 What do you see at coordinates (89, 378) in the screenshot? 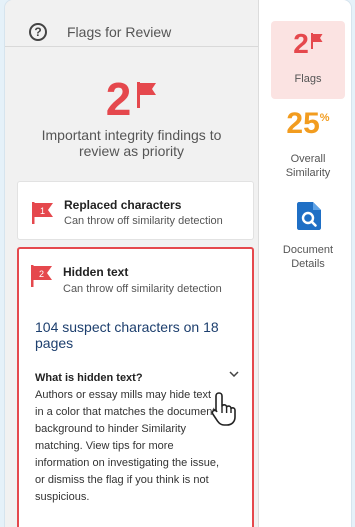
I see `faq-question: What is hidden text?` at bounding box center [89, 378].